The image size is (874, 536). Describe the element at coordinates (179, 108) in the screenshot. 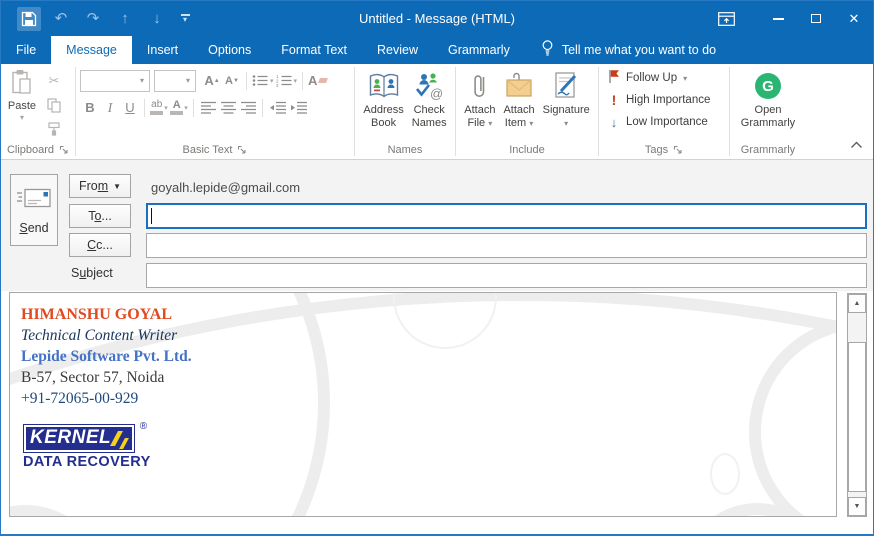

I see `font-color-button: A ▾` at that location.